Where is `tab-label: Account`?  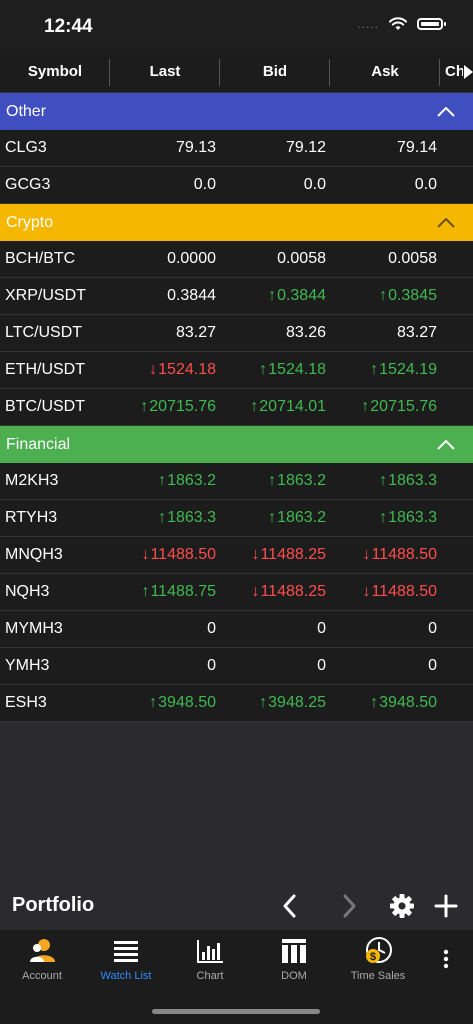 tab-label: Account is located at coordinates (42, 976).